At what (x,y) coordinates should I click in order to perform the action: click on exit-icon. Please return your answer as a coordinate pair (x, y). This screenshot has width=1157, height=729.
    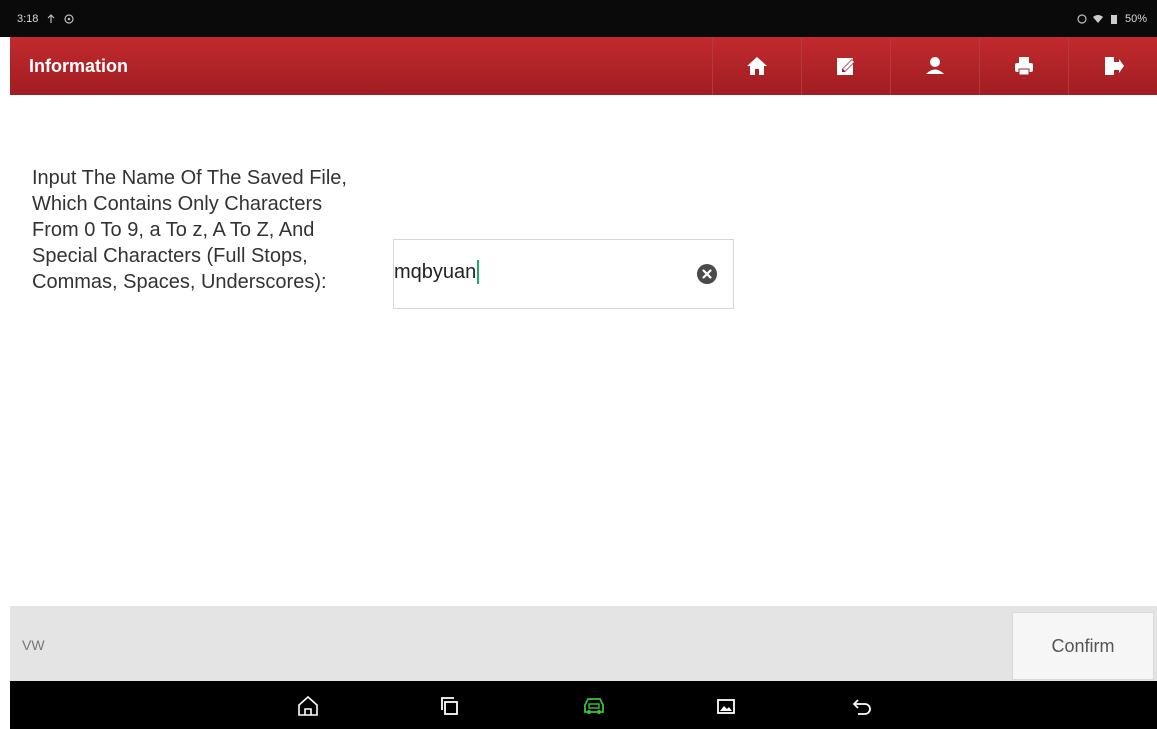
    Looking at the image, I should click on (1114, 66).